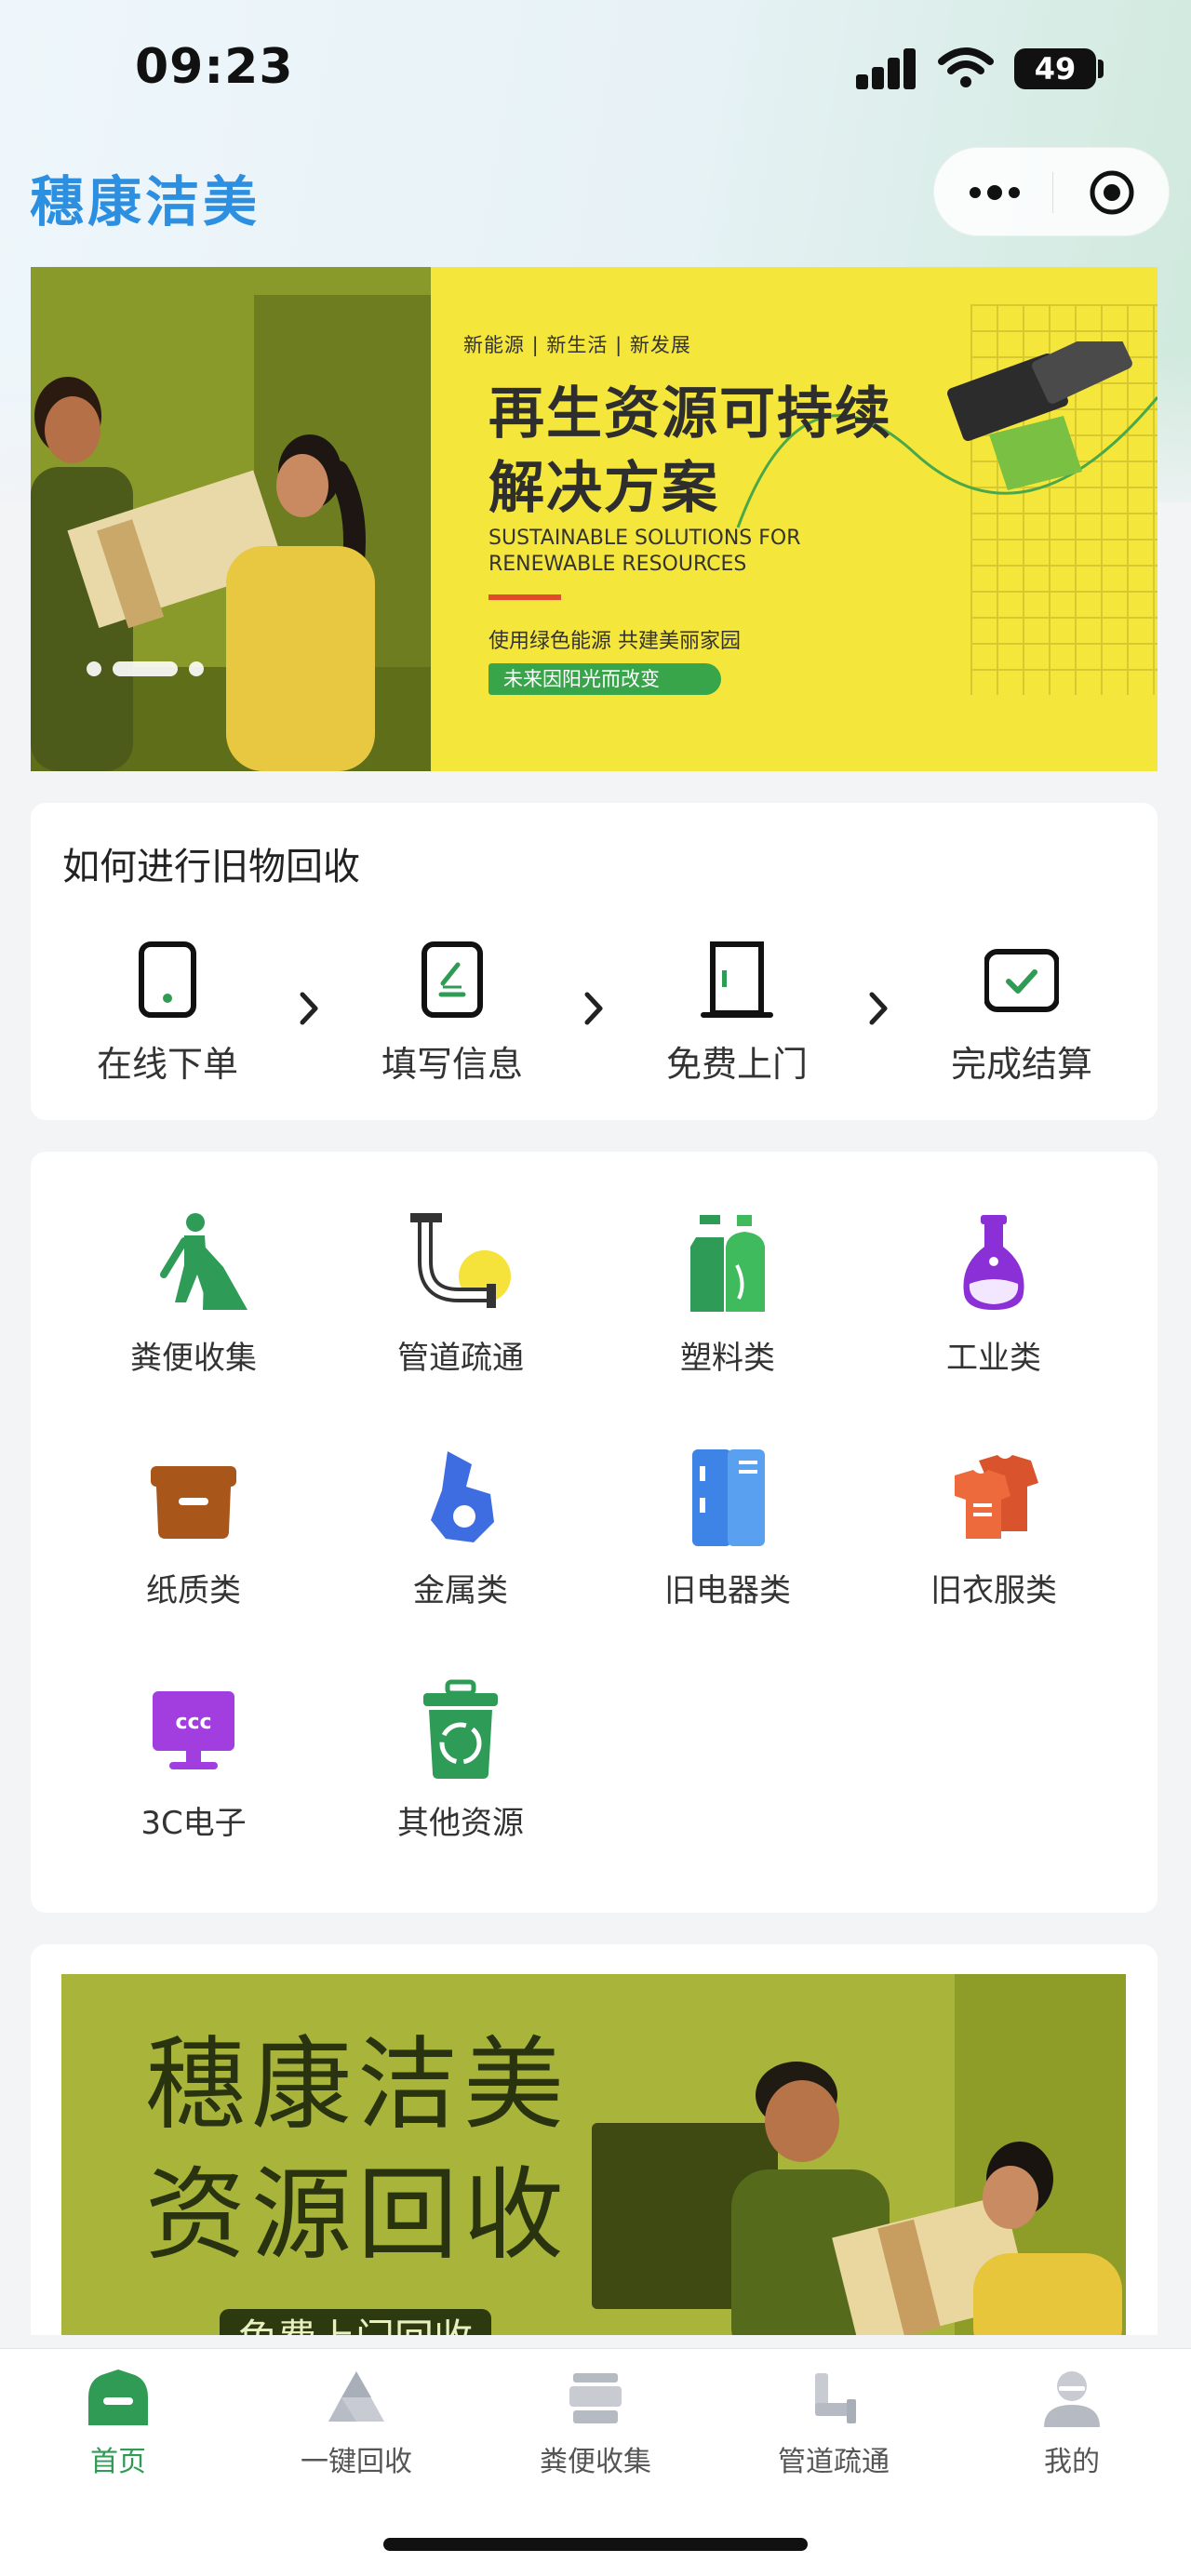 Image resolution: width=1191 pixels, height=2576 pixels. I want to click on paper-box-icon, so click(193, 1502).